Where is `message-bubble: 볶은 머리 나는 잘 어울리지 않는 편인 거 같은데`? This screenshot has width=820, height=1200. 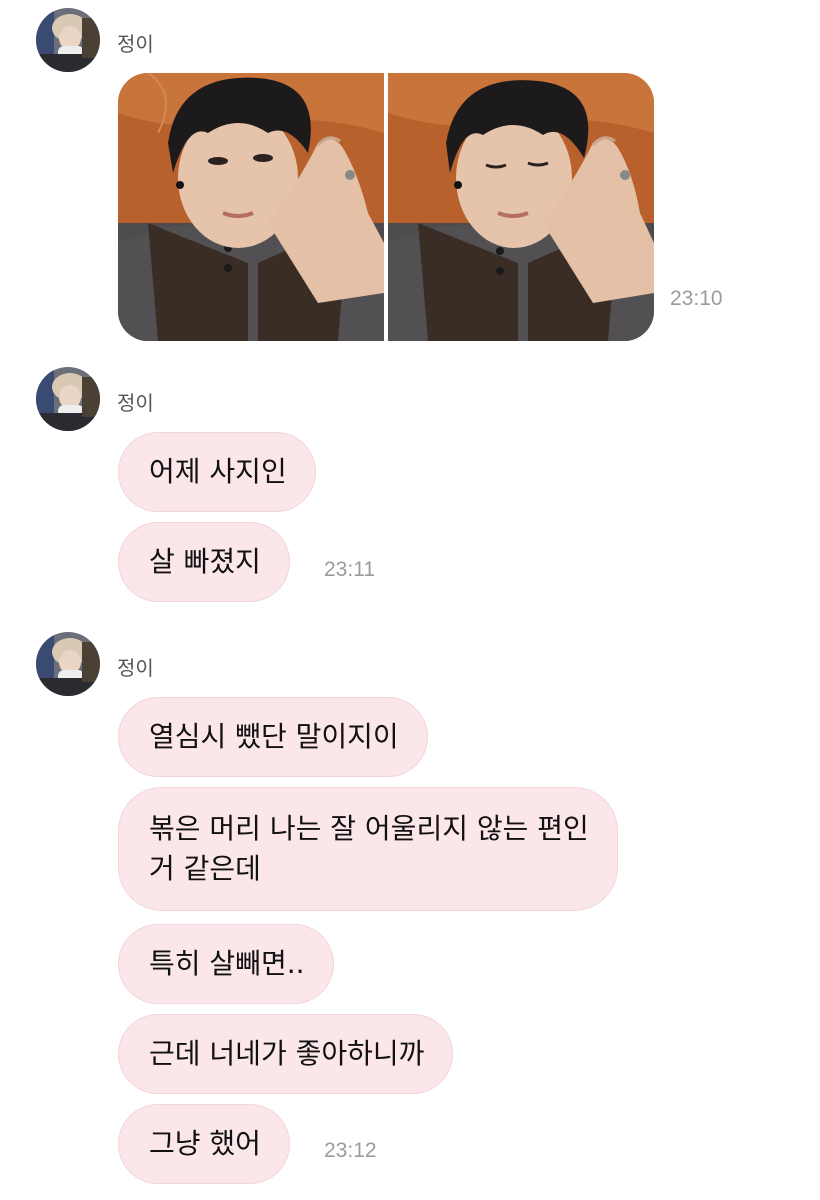 message-bubble: 볶은 머리 나는 잘 어울리지 않는 편인 거 같은데 is located at coordinates (368, 849).